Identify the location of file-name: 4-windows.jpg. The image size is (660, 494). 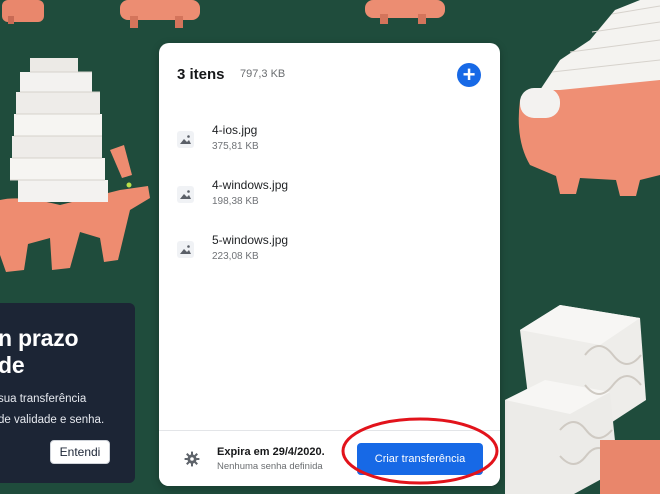
(250, 185).